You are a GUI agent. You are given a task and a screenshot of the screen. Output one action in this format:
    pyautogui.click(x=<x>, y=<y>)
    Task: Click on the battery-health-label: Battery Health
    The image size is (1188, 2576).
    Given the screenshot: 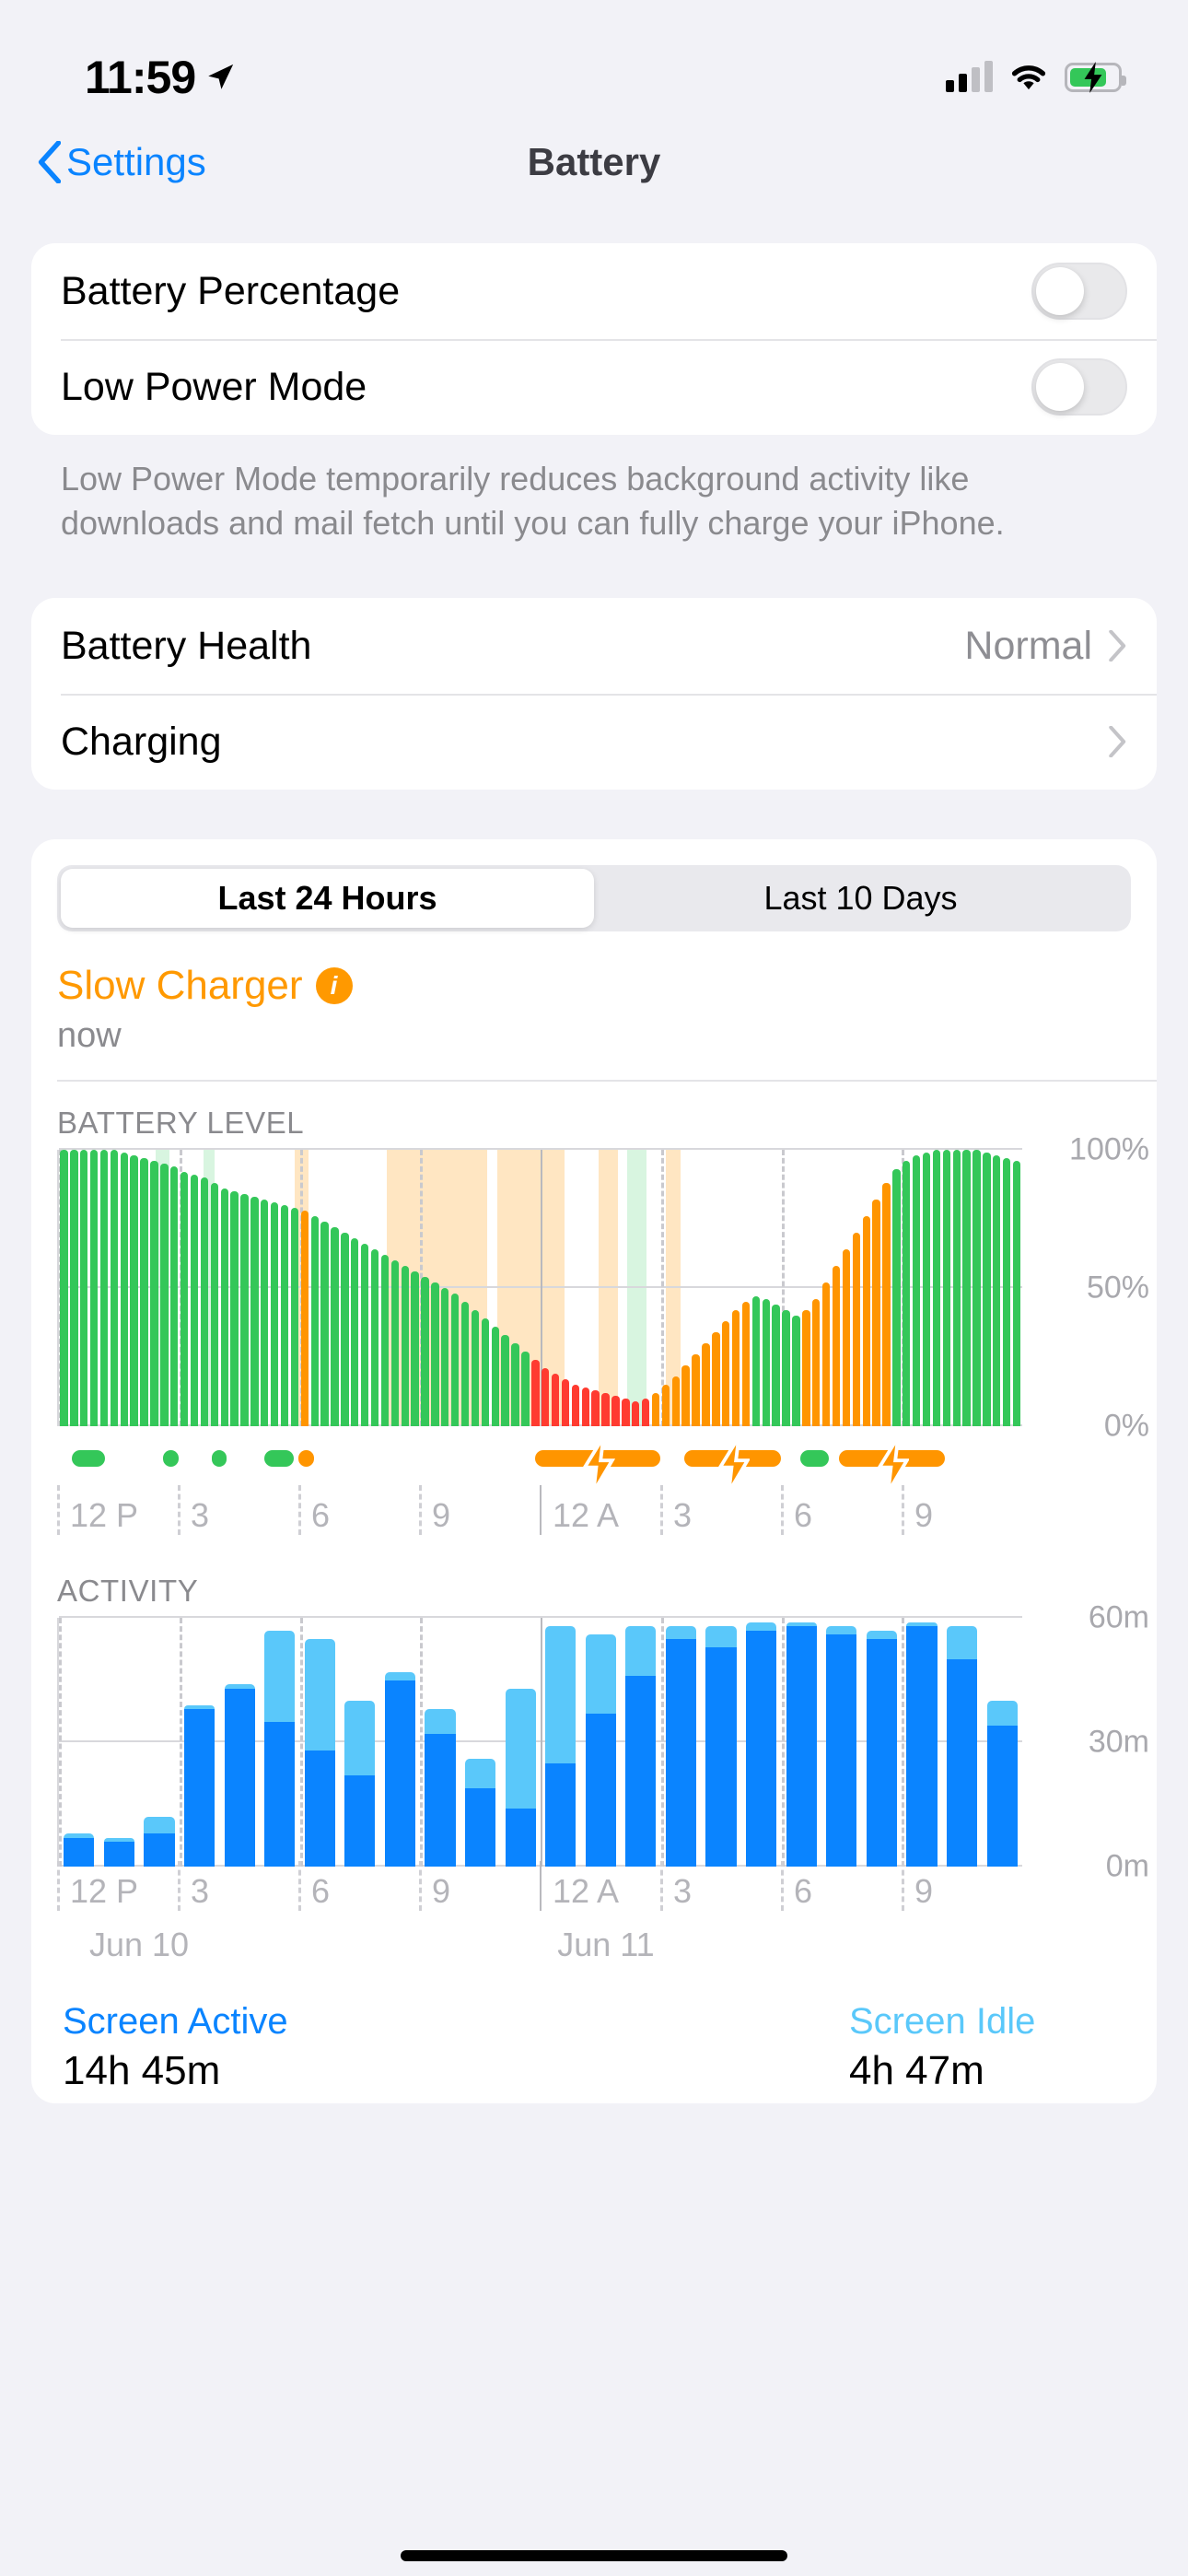 What is the action you would take?
    pyautogui.click(x=186, y=645)
    